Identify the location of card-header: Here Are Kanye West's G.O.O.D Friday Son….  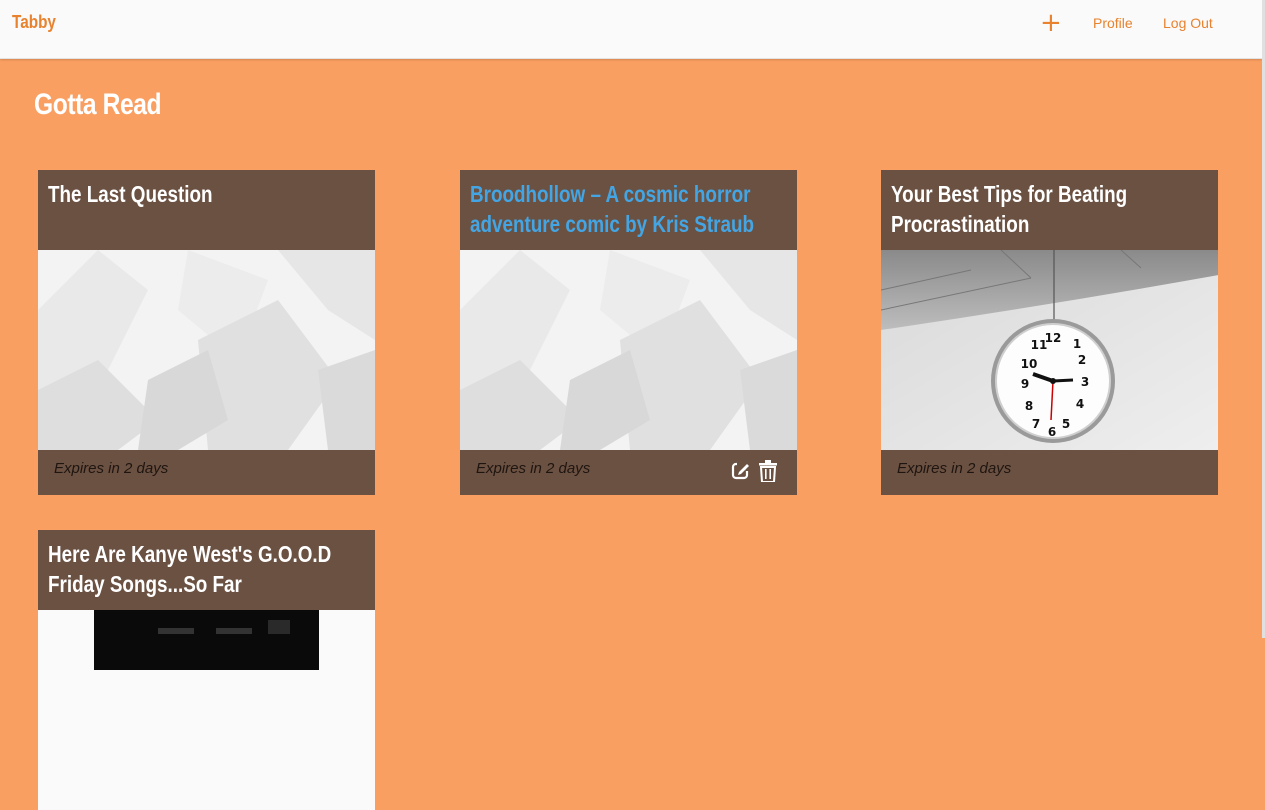
(206, 570).